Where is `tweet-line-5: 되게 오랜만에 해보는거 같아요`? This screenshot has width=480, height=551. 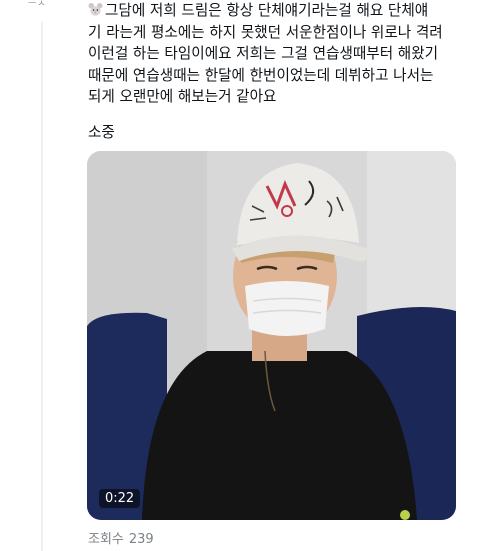
tweet-line-5: 되게 오랜만에 해보는거 같아요 is located at coordinates (182, 97).